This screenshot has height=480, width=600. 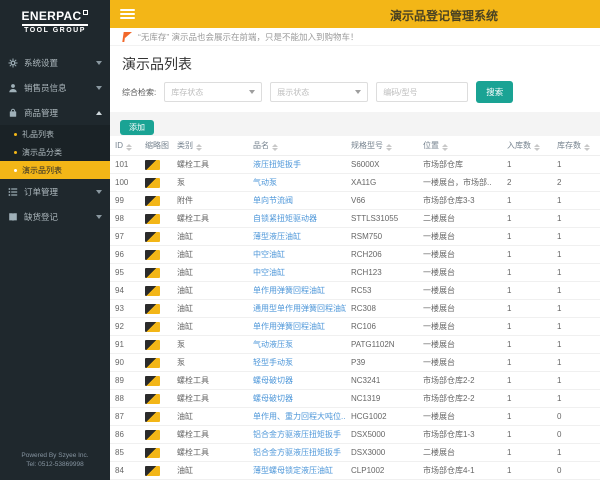 What do you see at coordinates (55, 152) in the screenshot?
I see `sidebar-item-demo-category: 演示品分类` at bounding box center [55, 152].